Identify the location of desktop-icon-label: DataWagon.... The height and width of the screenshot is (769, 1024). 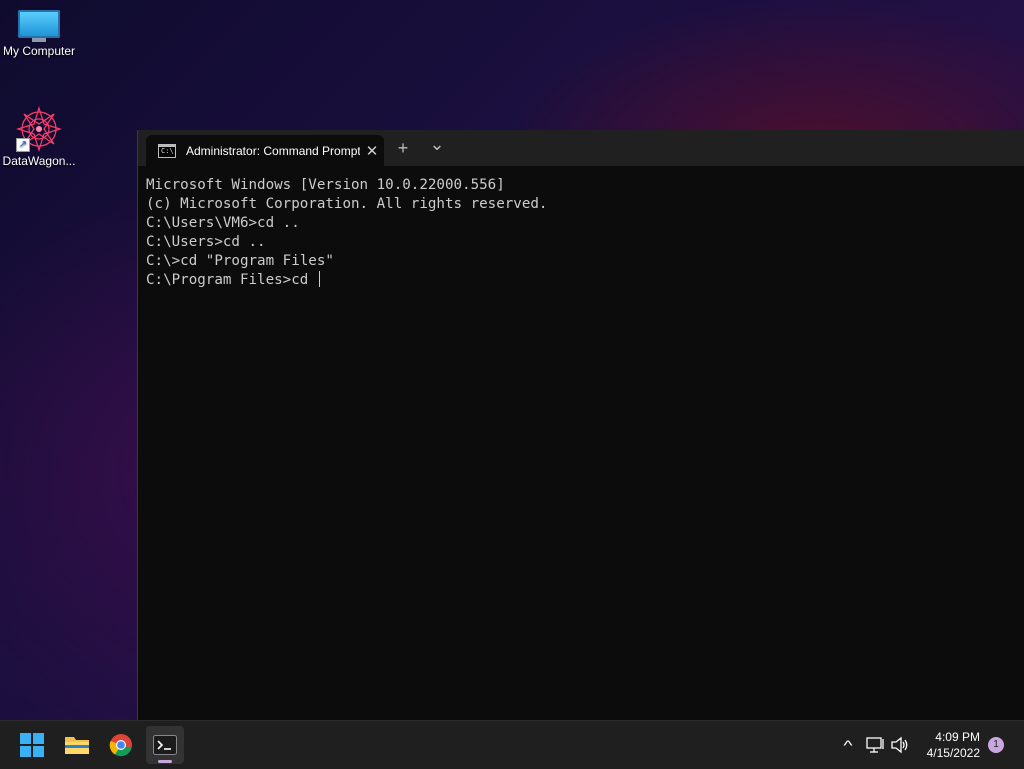
(39, 161).